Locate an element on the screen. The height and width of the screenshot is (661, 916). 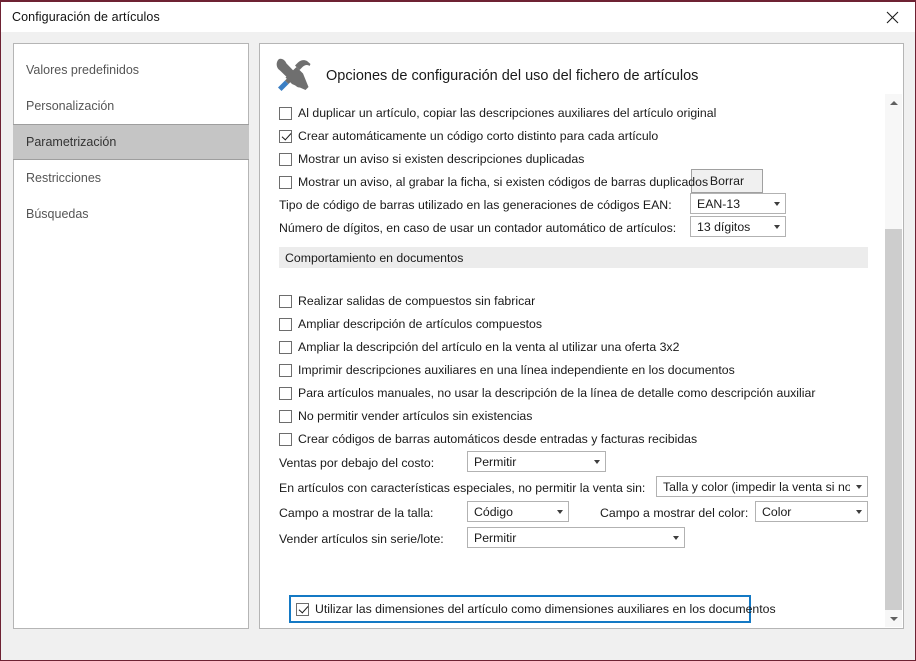
checkbox-dimensiones-auxiliares is located at coordinates (302, 609).